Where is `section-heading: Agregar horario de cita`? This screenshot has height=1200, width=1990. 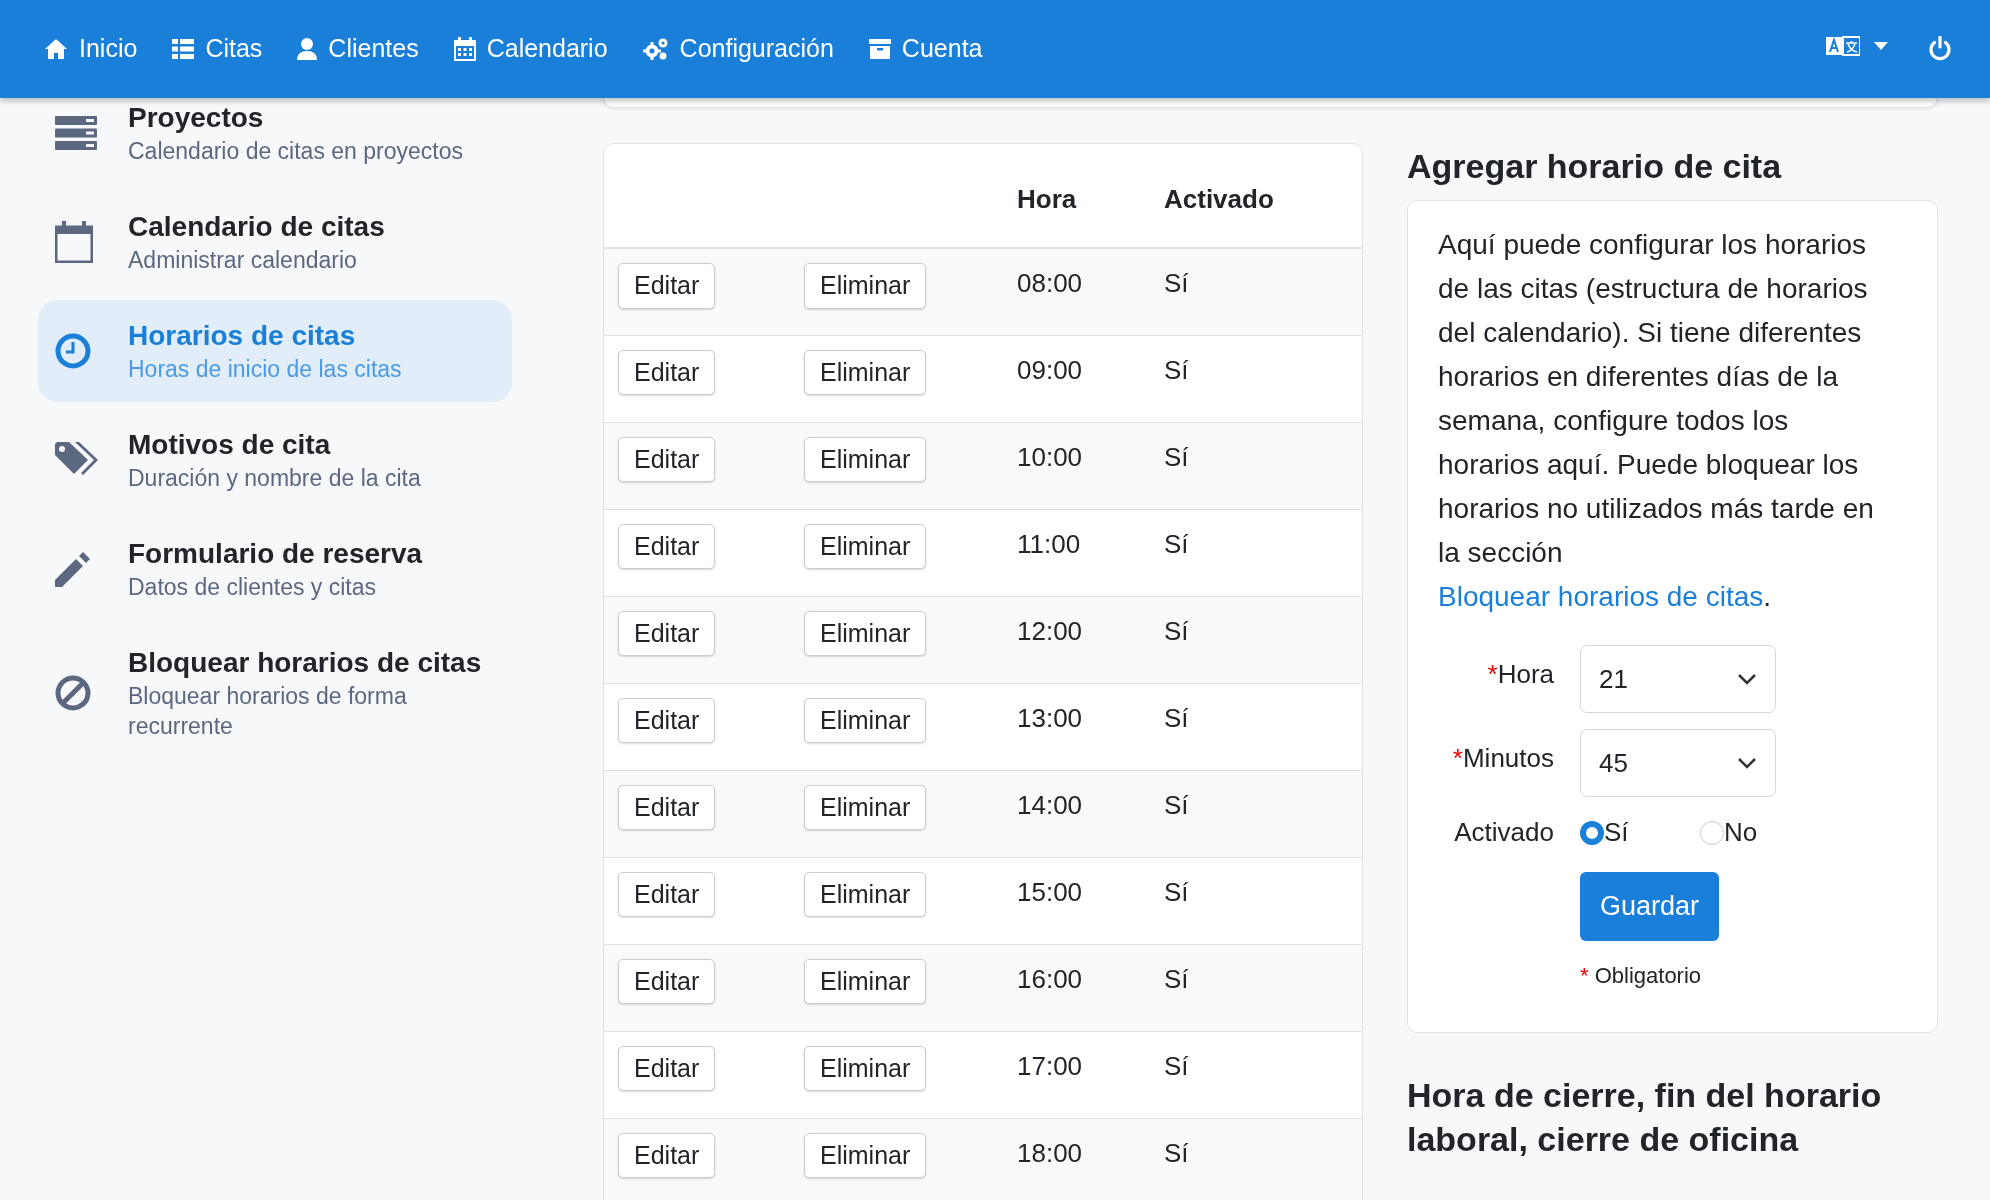 section-heading: Agregar horario de cita is located at coordinates (1595, 166).